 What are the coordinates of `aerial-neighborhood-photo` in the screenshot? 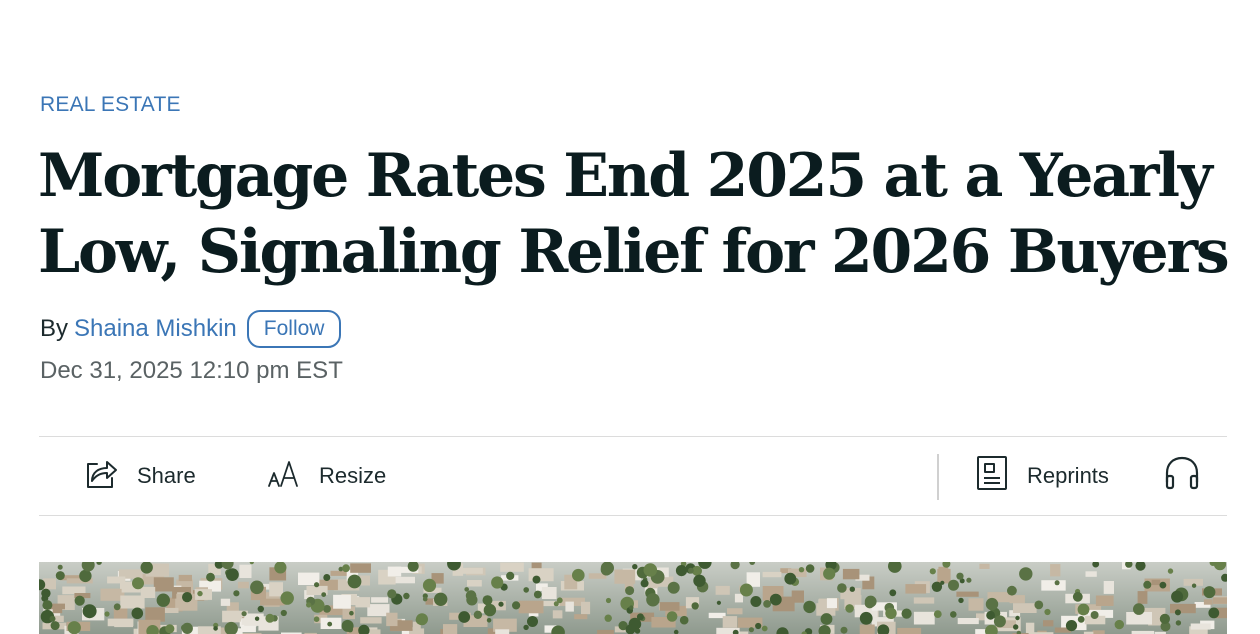 It's located at (633, 598).